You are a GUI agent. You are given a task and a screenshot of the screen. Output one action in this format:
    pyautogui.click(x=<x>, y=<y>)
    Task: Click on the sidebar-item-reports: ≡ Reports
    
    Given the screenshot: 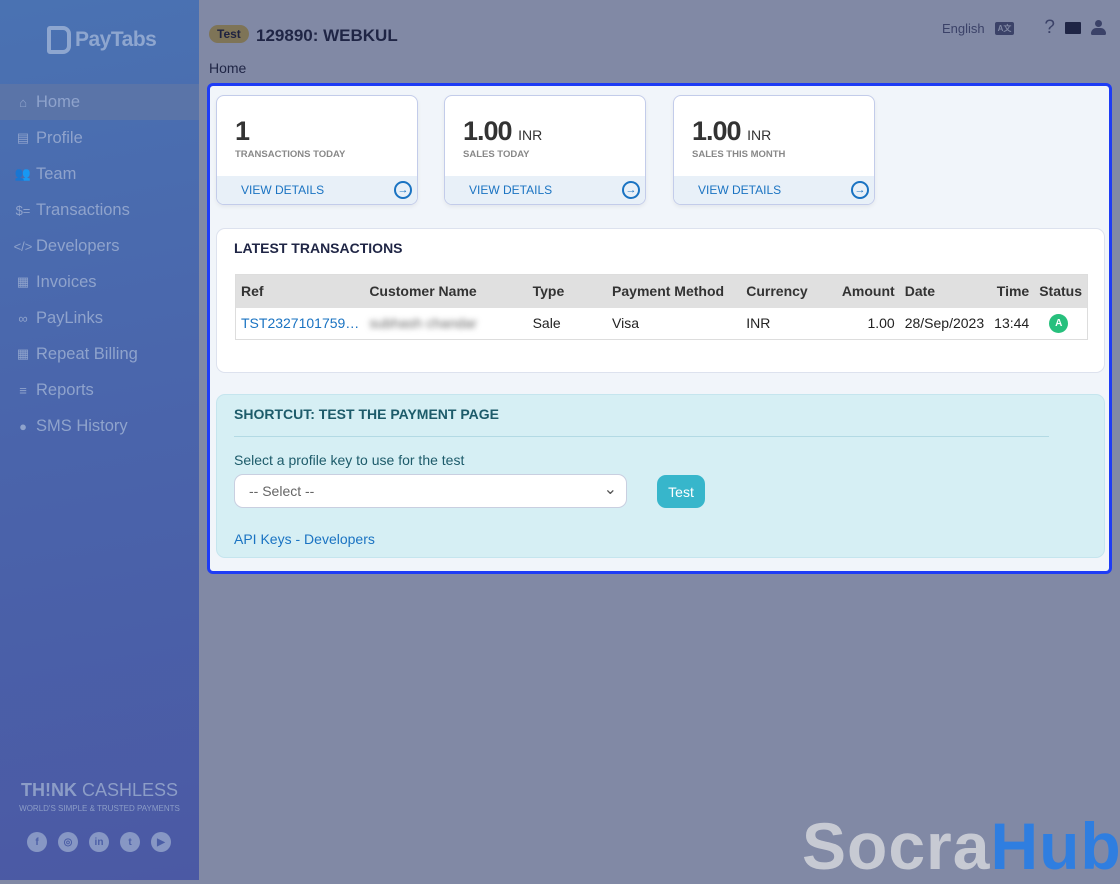 What is the action you would take?
    pyautogui.click(x=99, y=390)
    